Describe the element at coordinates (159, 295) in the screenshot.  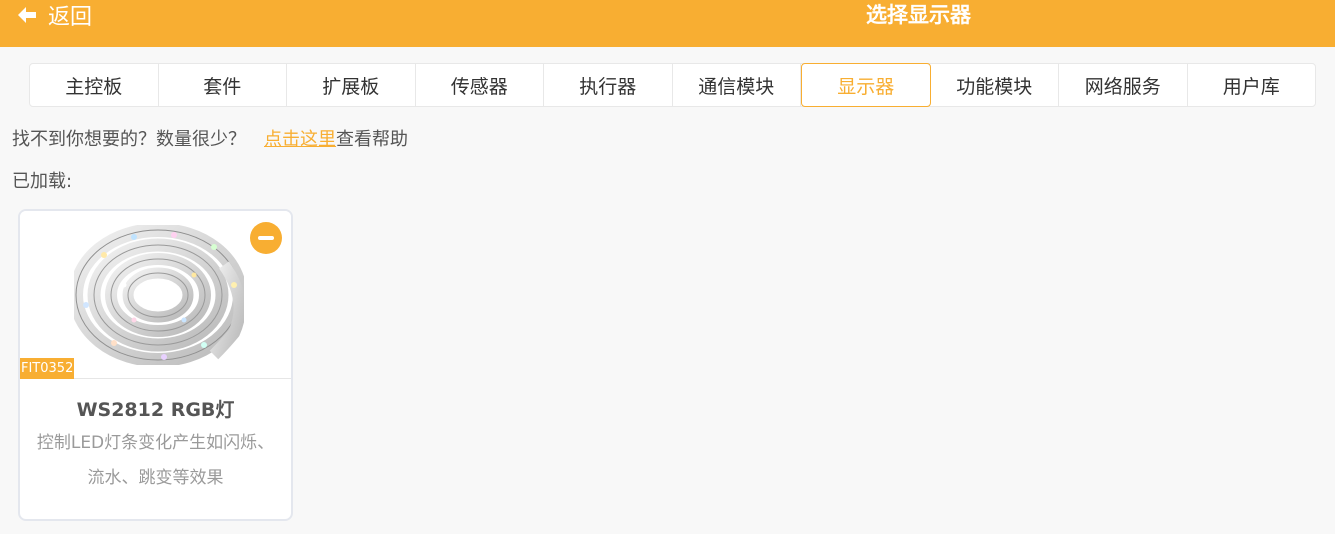
I see `led-strip-image` at that location.